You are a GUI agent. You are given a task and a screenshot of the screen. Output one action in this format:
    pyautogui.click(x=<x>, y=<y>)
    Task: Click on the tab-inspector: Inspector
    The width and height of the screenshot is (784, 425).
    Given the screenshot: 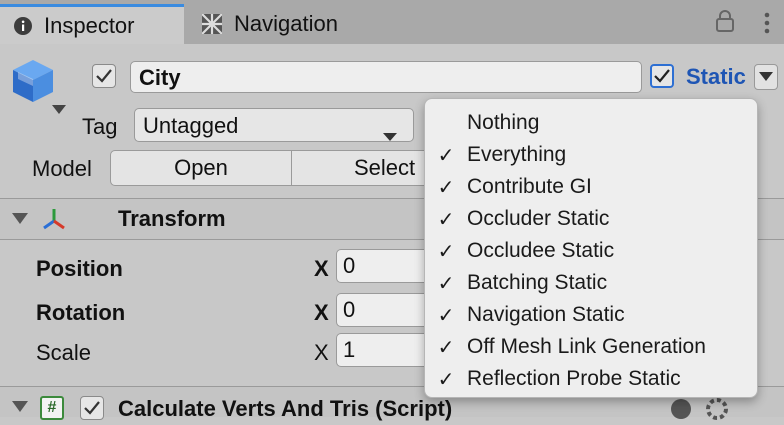 What is the action you would take?
    pyautogui.click(x=92, y=24)
    